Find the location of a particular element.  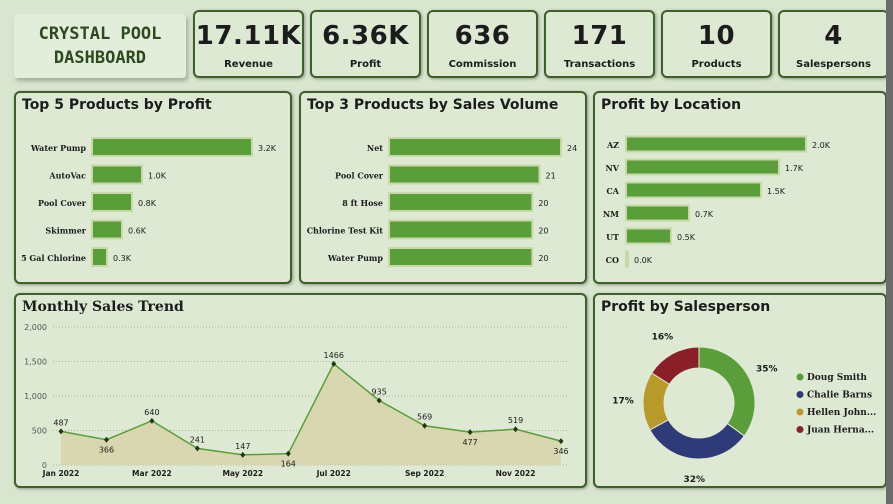

slice-percent-label: 17% is located at coordinates (623, 402).